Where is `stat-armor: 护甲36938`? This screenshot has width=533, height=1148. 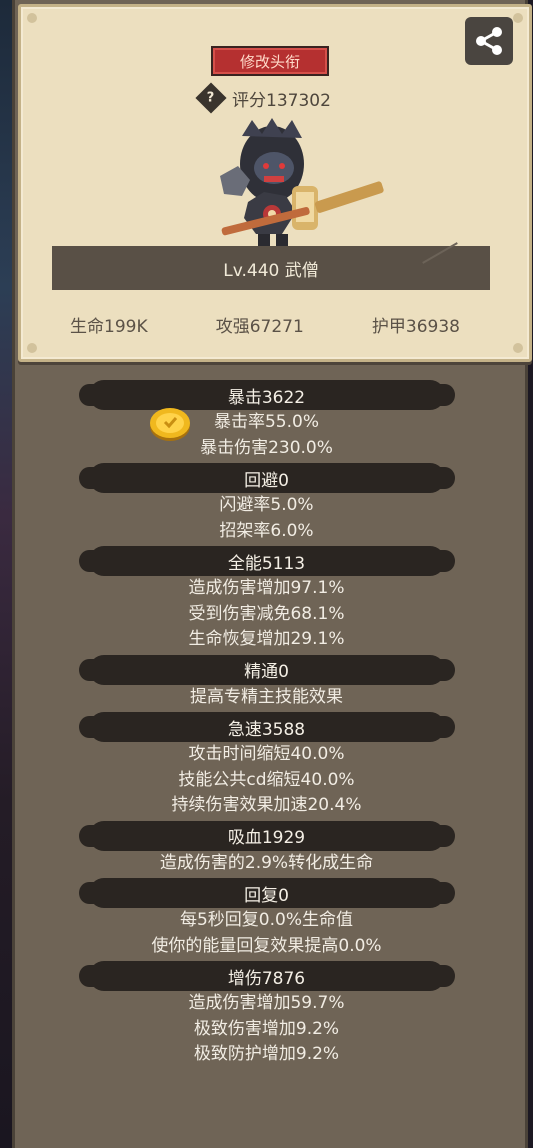 stat-armor: 护甲36938 is located at coordinates (415, 327).